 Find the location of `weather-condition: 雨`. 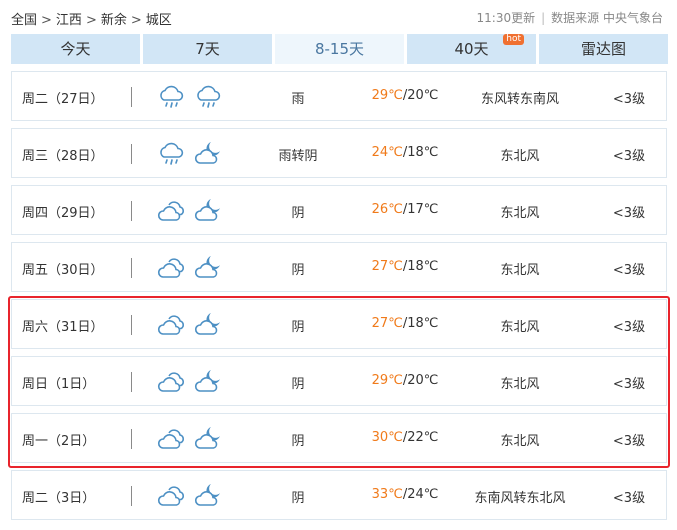

weather-condition: 雨 is located at coordinates (298, 99).